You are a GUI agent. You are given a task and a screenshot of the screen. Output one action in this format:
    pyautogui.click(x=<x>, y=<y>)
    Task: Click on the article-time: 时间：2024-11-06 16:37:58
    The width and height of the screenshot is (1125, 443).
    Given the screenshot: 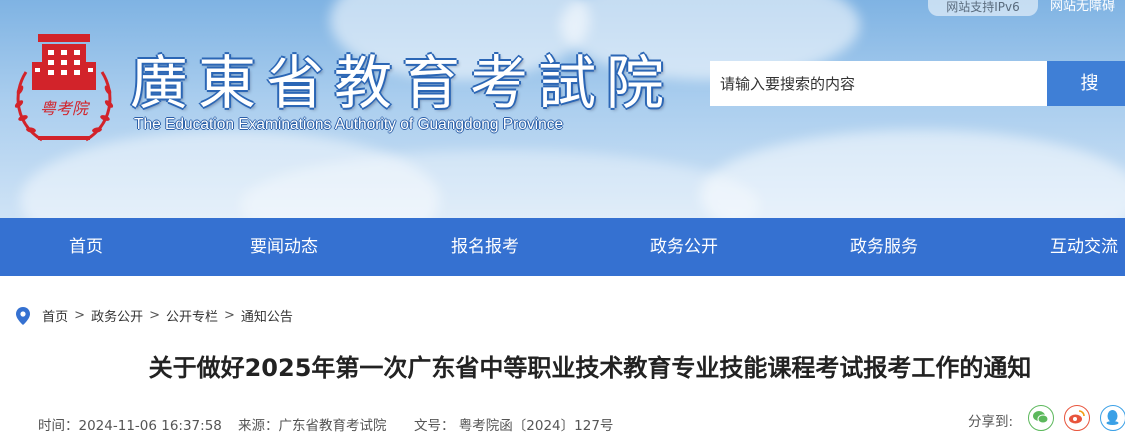 What is the action you would take?
    pyautogui.click(x=130, y=426)
    